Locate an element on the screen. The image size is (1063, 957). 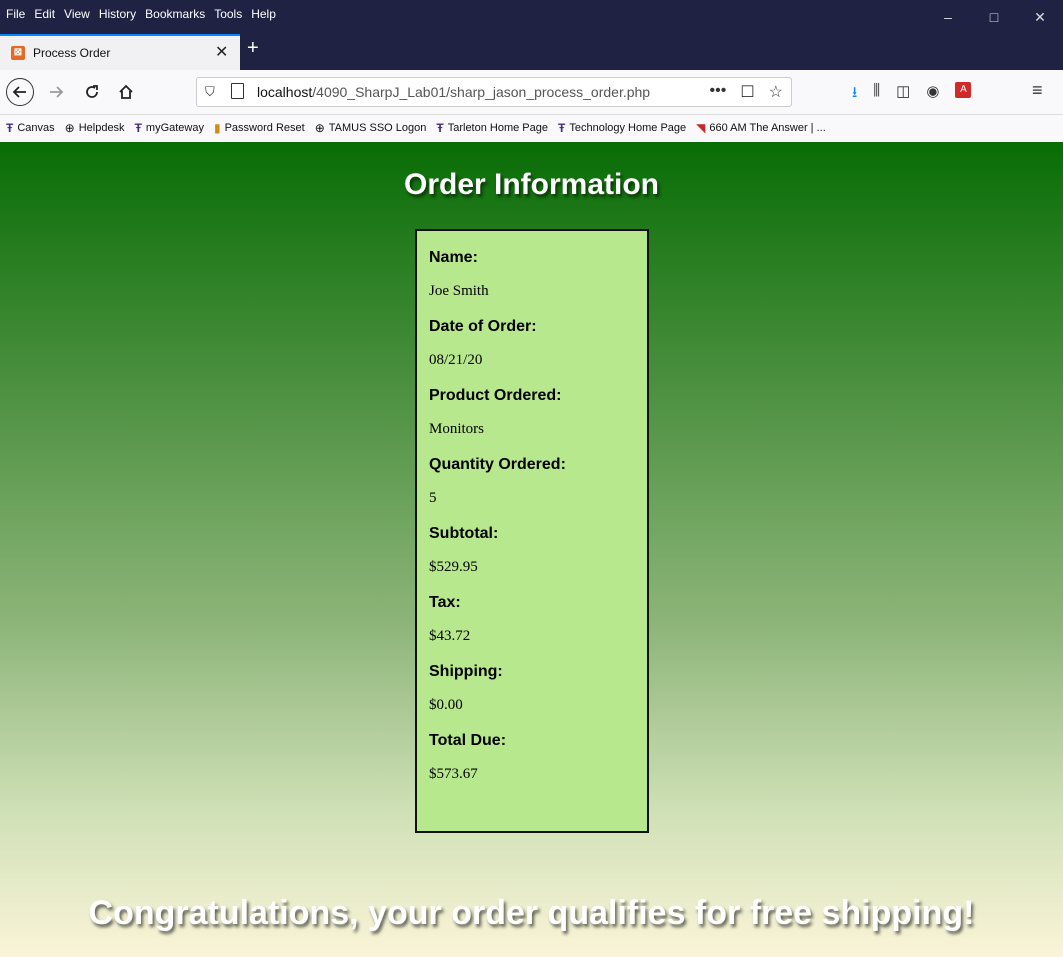
reload-icon is located at coordinates (92, 91).